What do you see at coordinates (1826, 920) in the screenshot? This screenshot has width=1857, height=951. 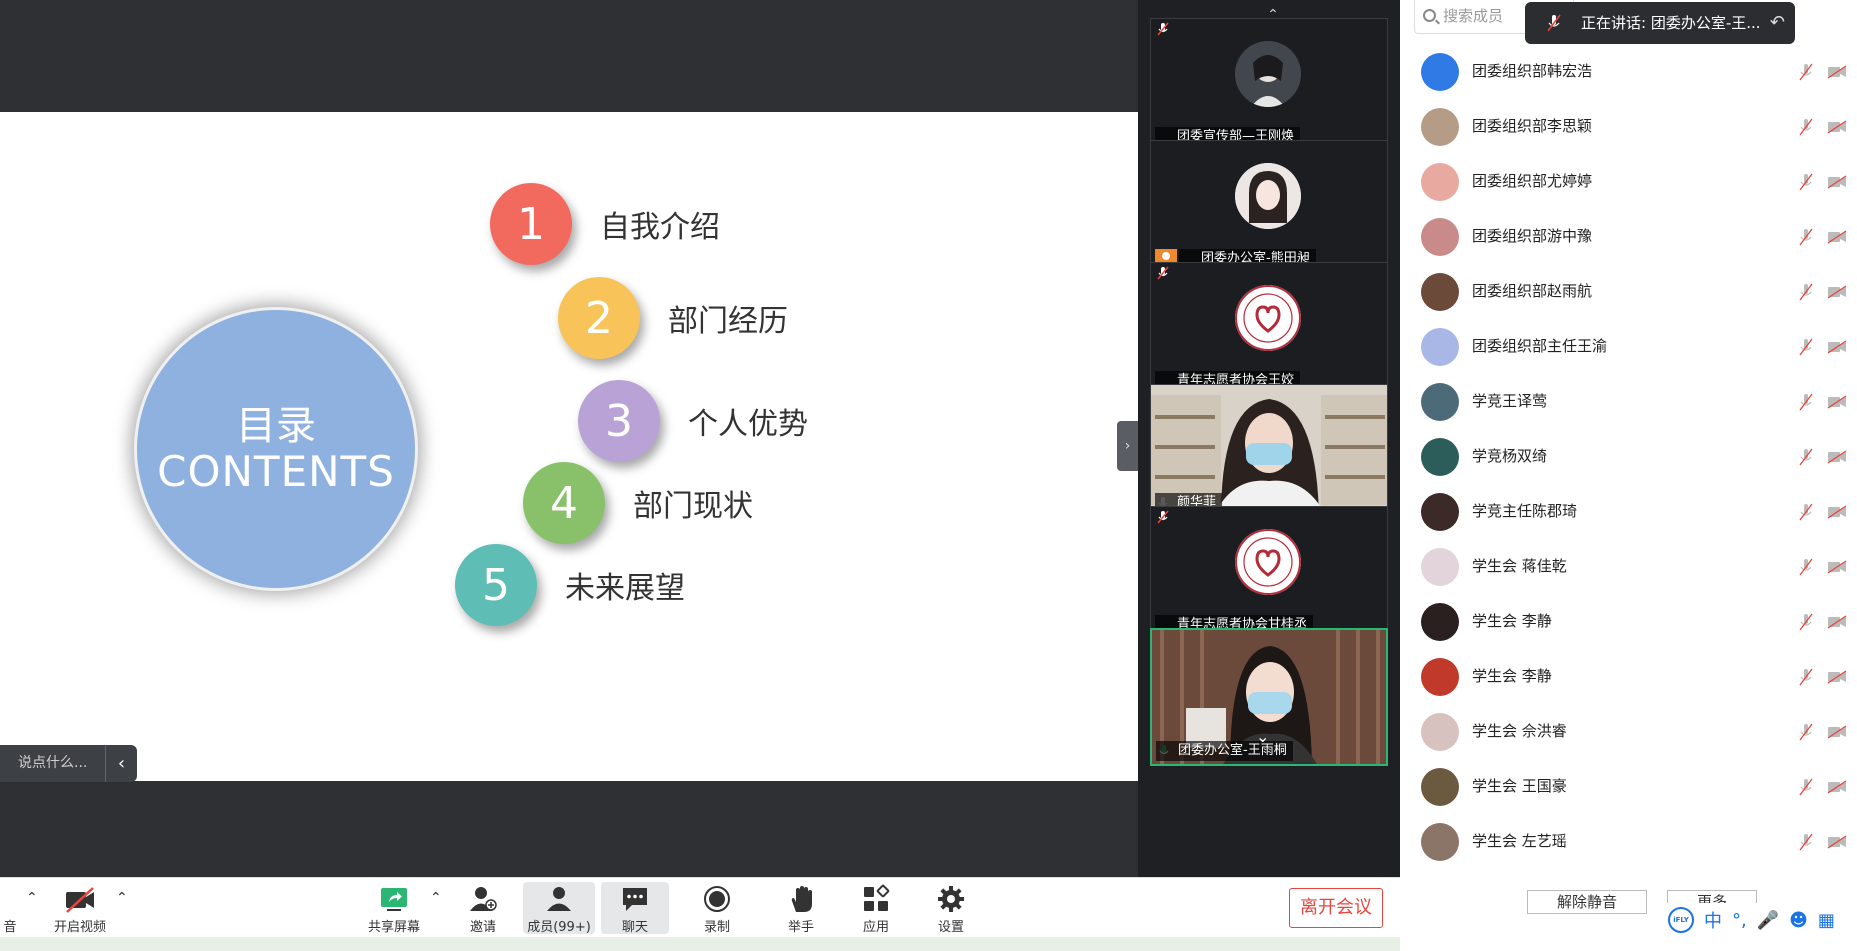 I see `grid-icon: ▦` at bounding box center [1826, 920].